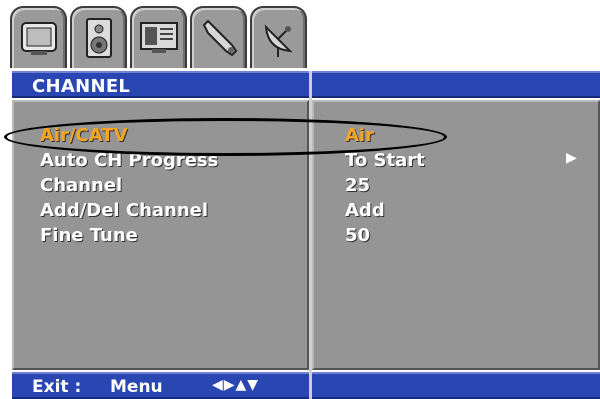  I want to click on speaker-icon, so click(99, 38).